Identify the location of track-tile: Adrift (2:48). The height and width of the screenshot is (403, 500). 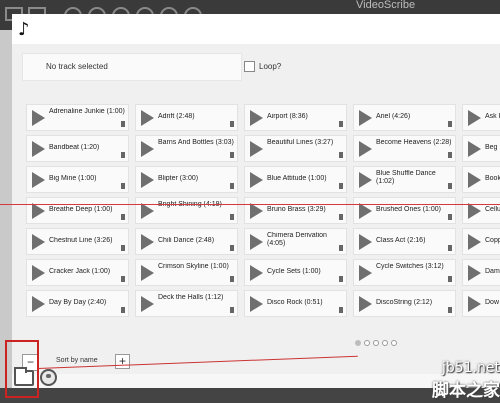
(186, 117).